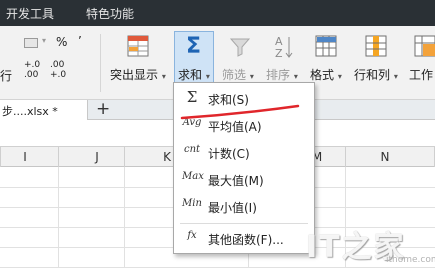  What do you see at coordinates (97, 157) in the screenshot?
I see `column-header-j: J` at bounding box center [97, 157].